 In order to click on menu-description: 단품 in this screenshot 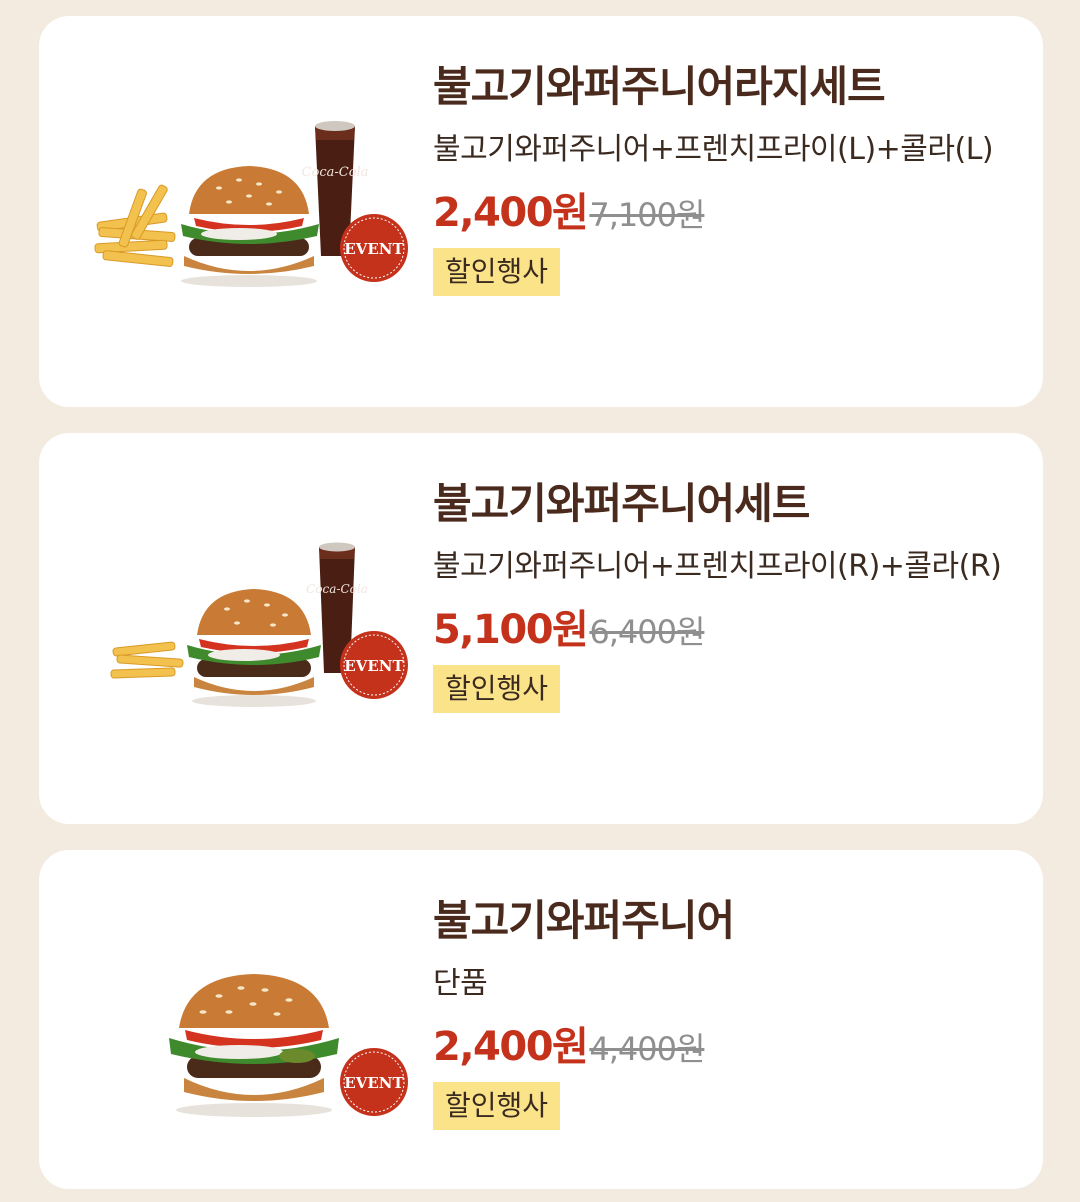, I will do `click(460, 983)`.